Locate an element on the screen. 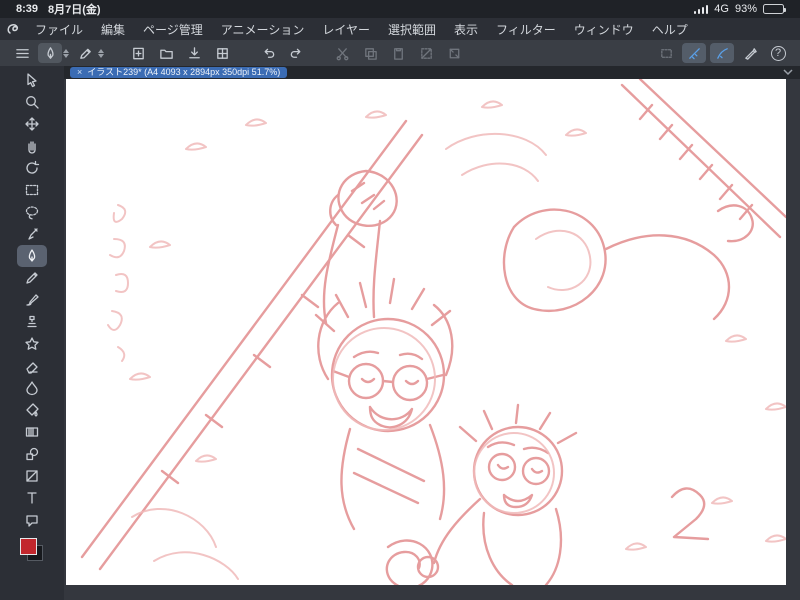 The width and height of the screenshot is (800, 600). tool-stepper-2-icon is located at coordinates (101, 53).